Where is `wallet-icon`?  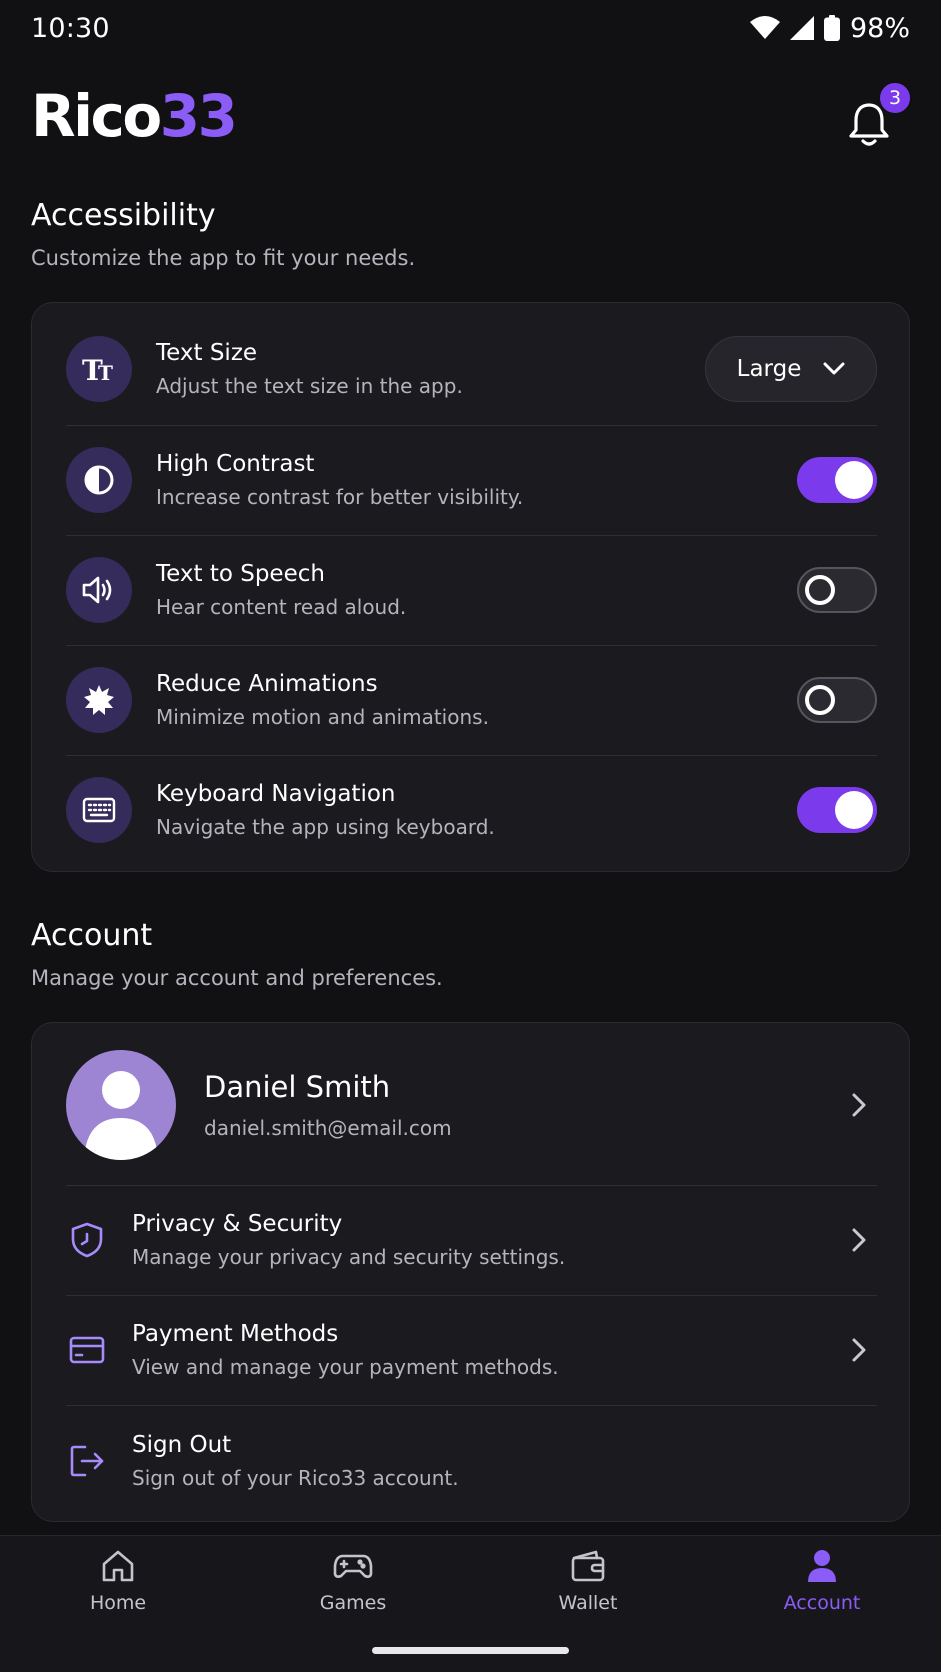
wallet-icon is located at coordinates (588, 1566).